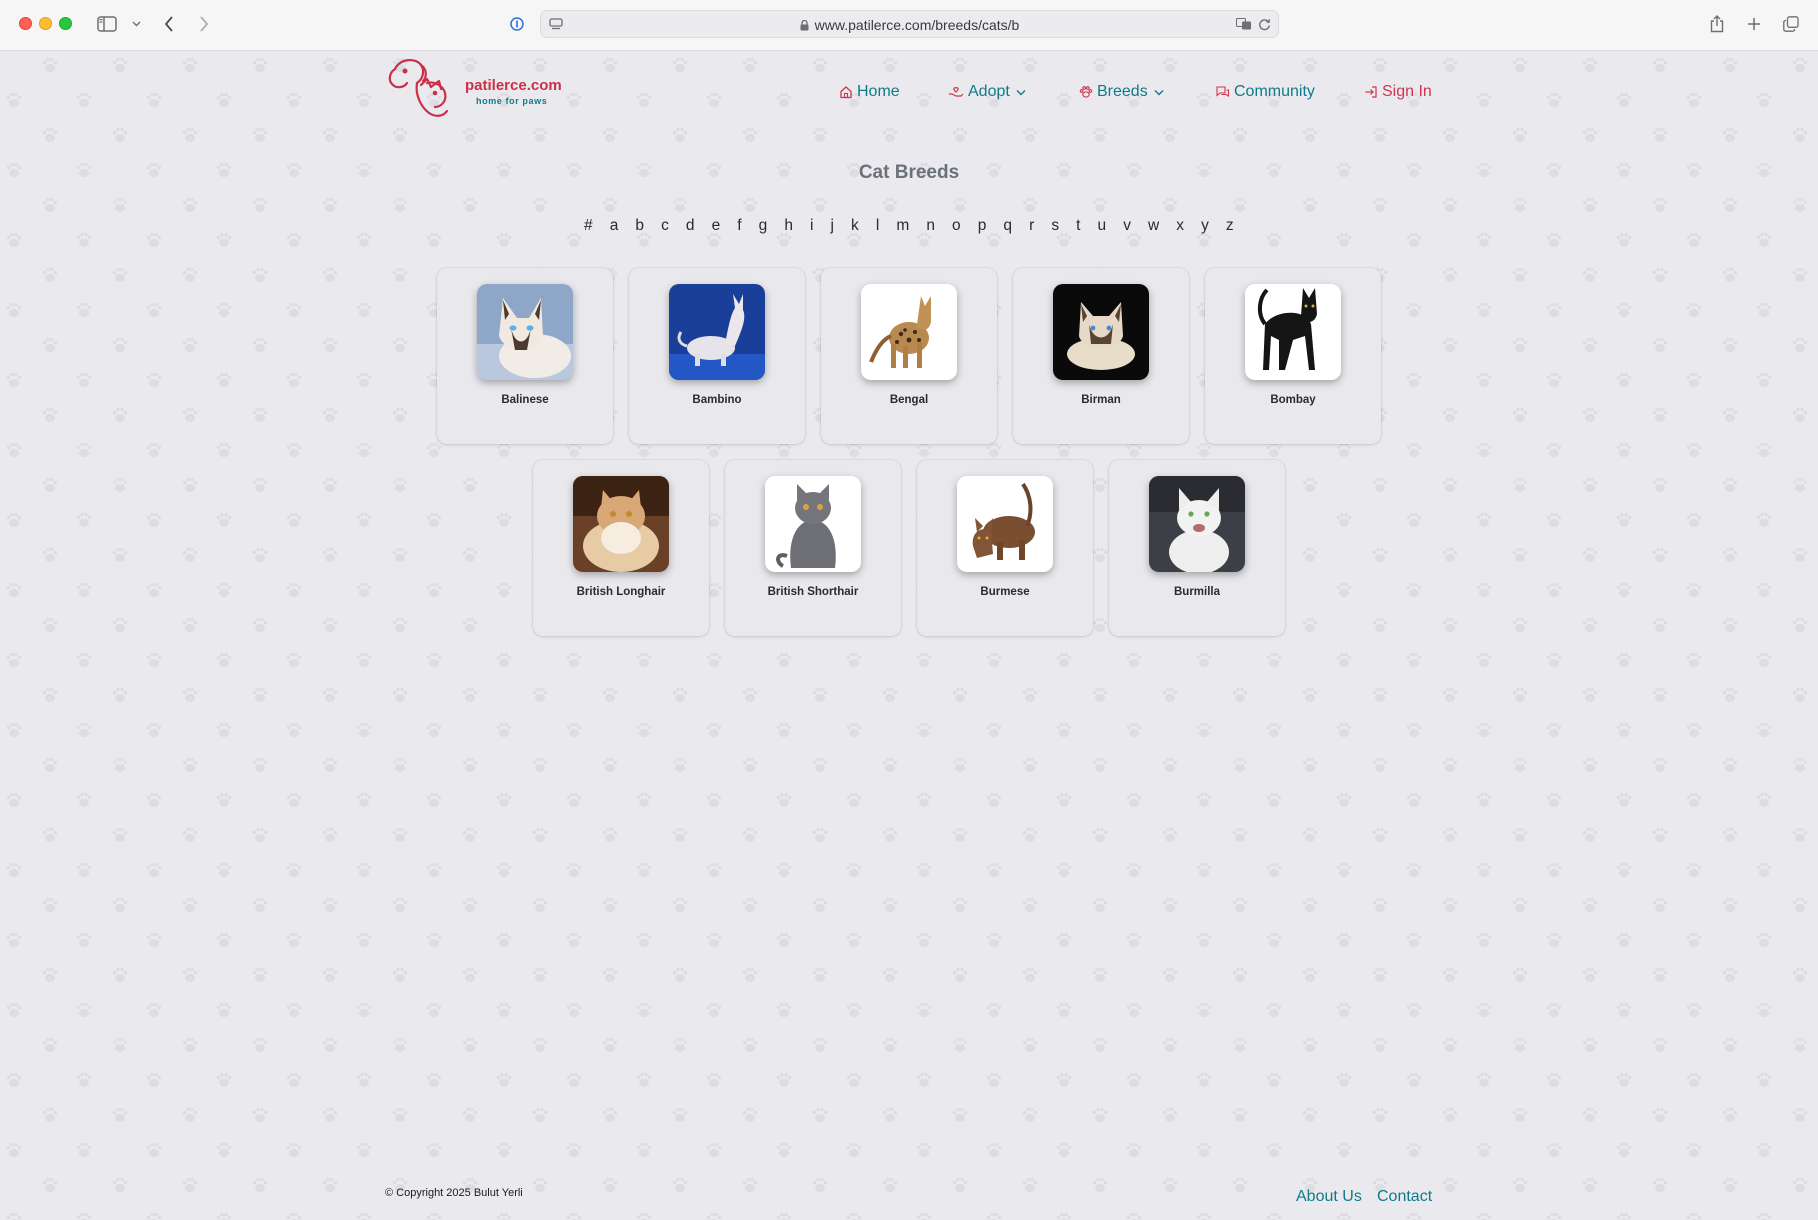 This screenshot has height=1220, width=1818. I want to click on home-icon, so click(846, 92).